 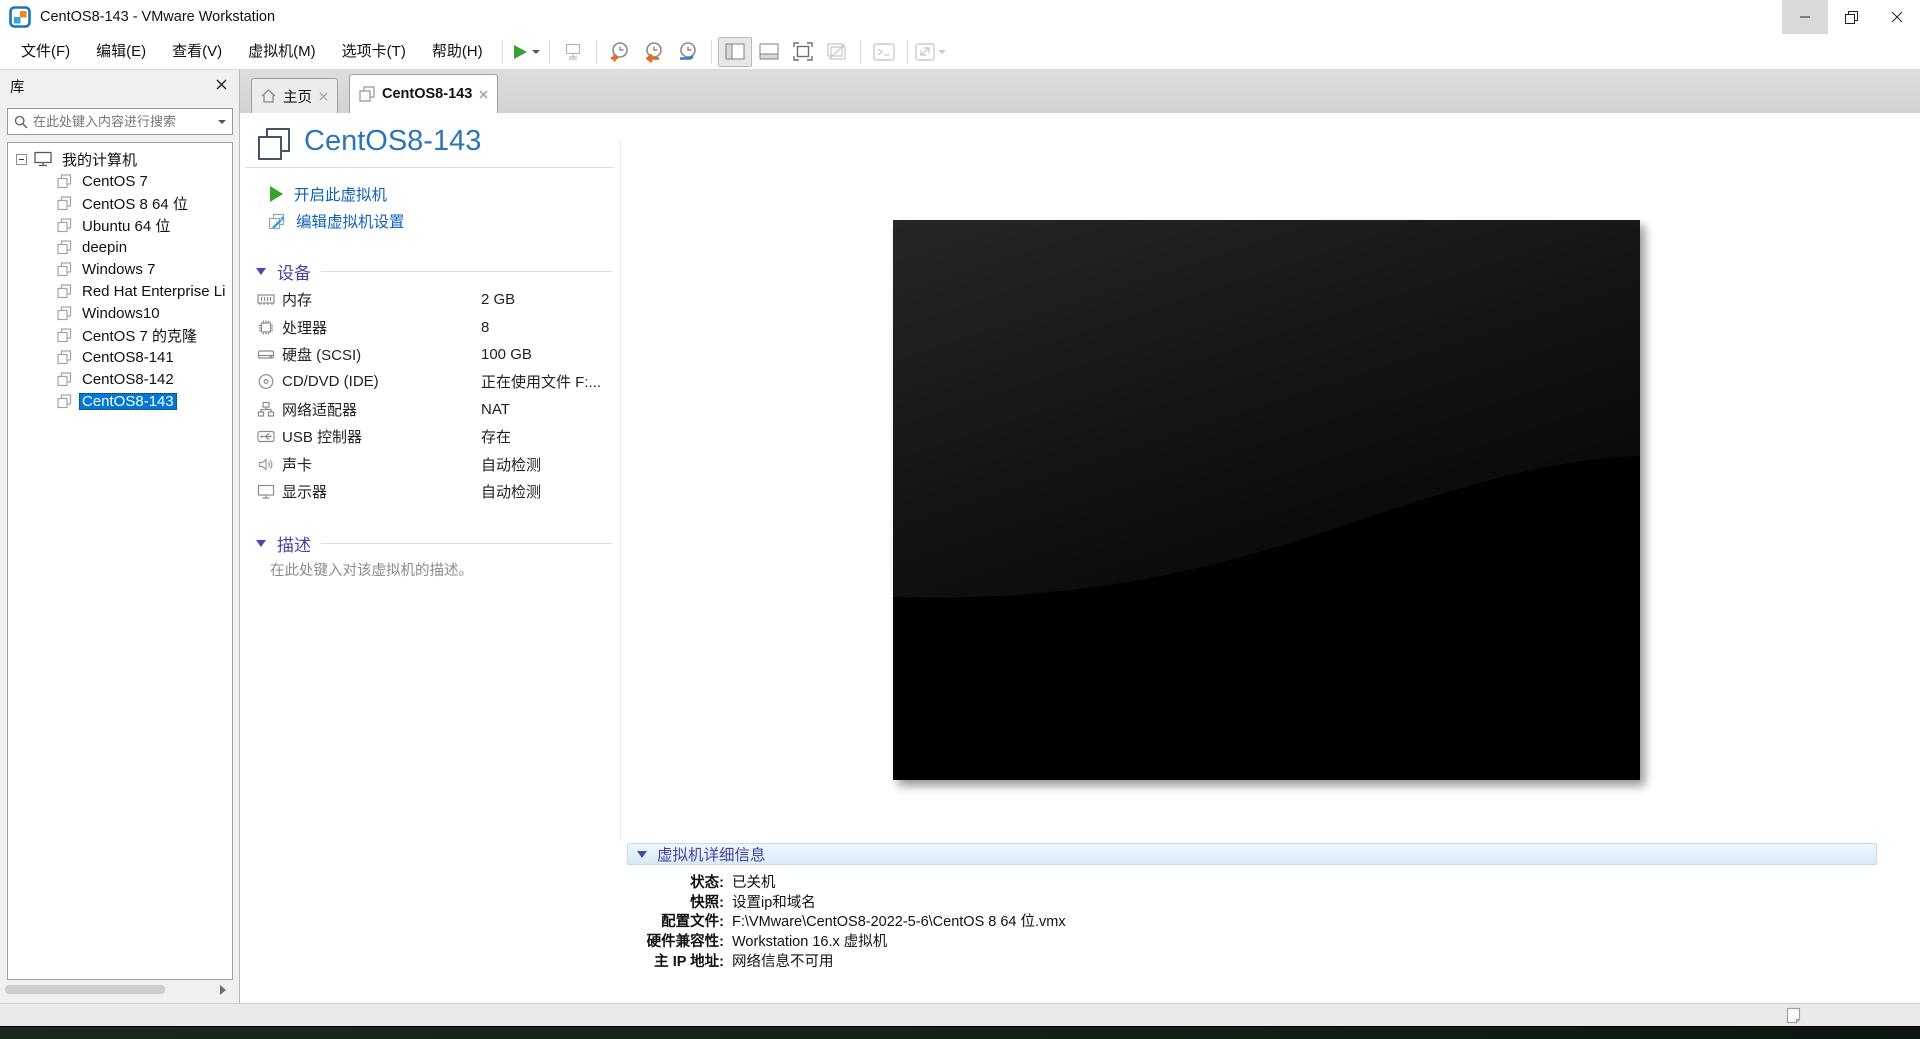 I want to click on menu-vm: 虚拟机(M), so click(x=282, y=52).